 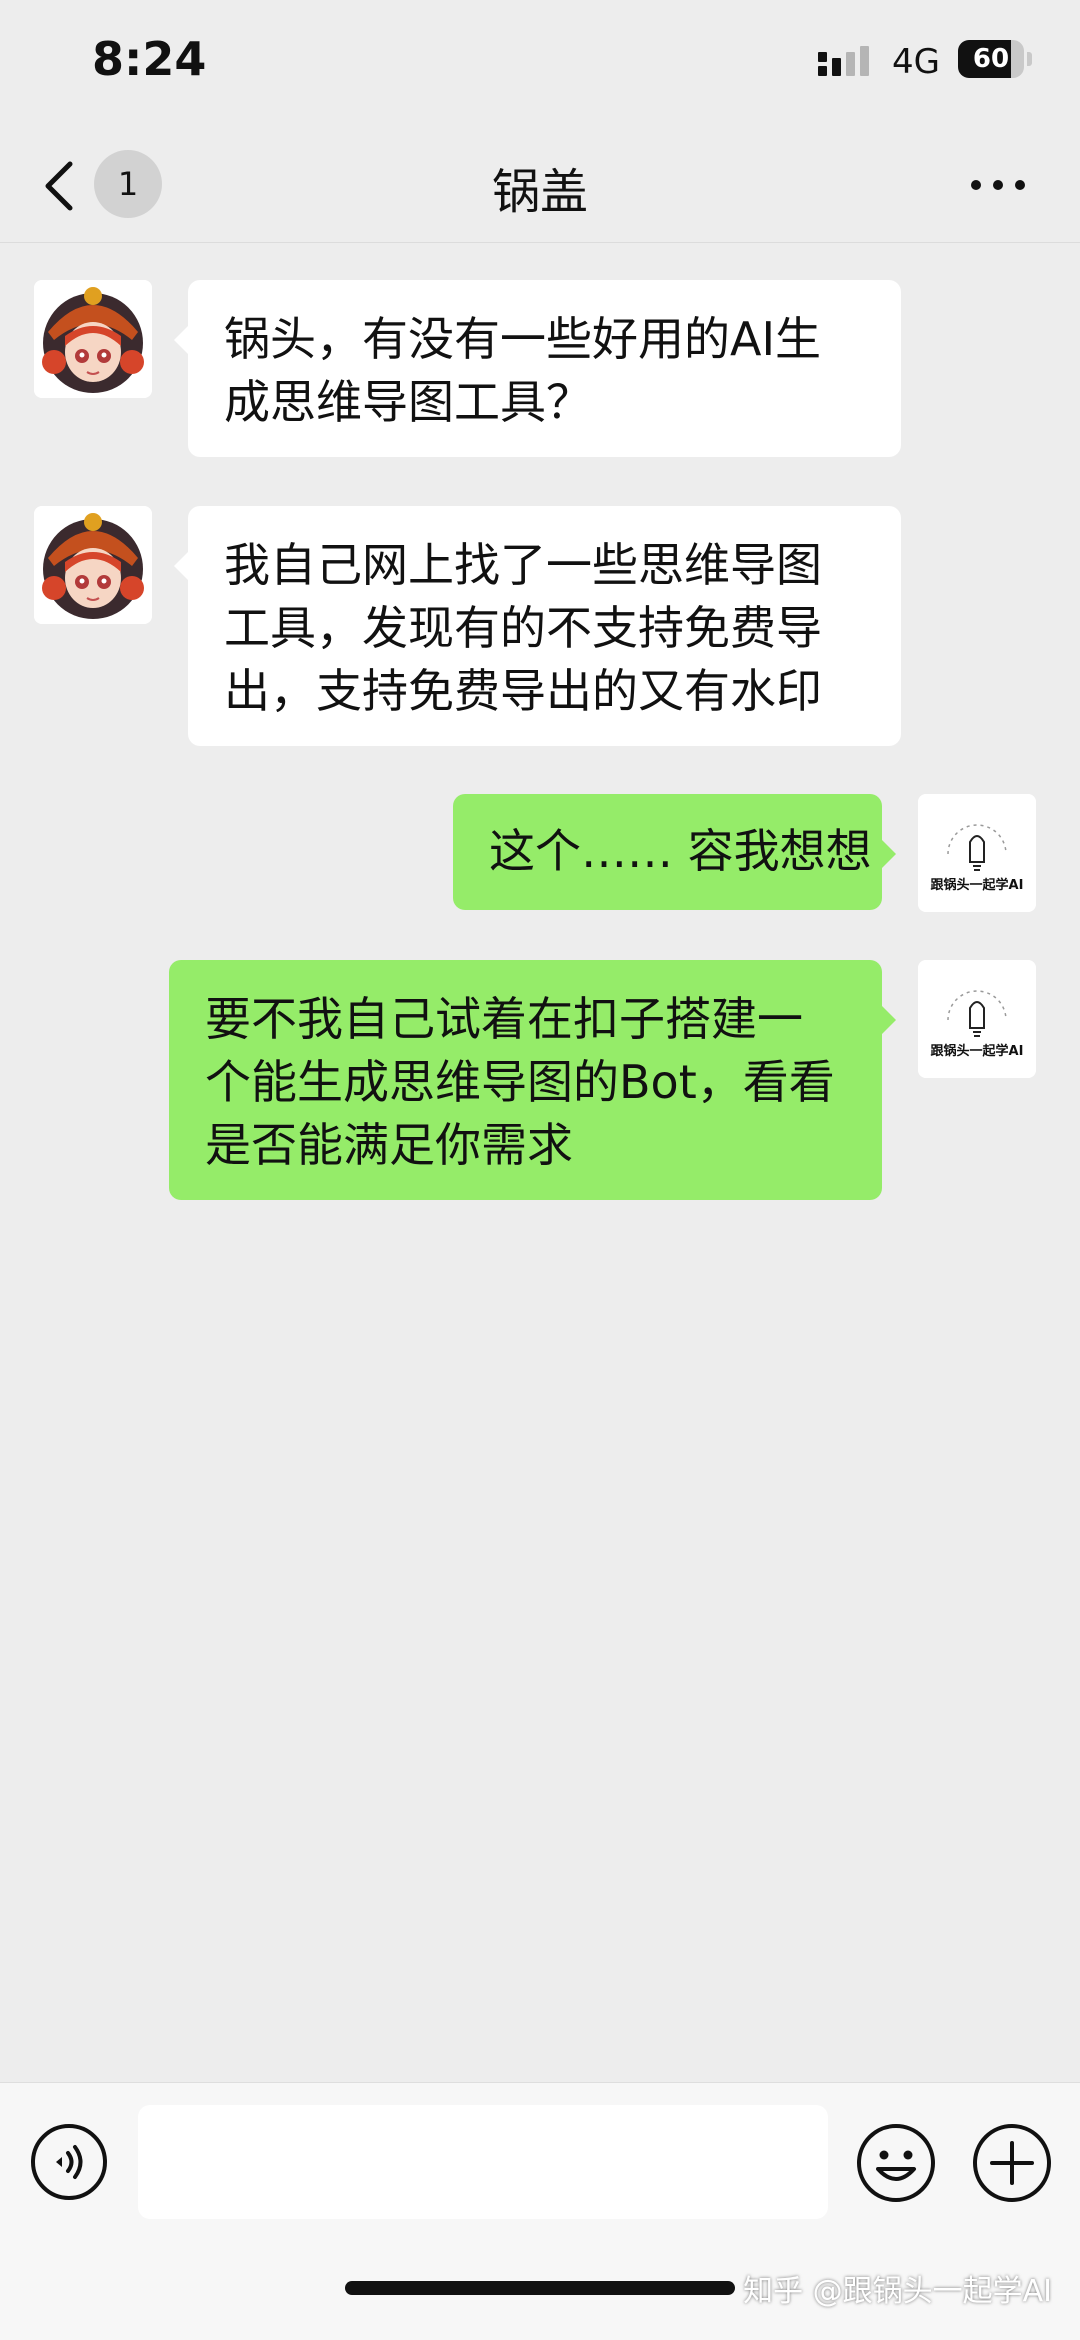 What do you see at coordinates (523, 370) in the screenshot?
I see `message-text: 锅头，有没有一些好用的AI生成思维导图工具？` at bounding box center [523, 370].